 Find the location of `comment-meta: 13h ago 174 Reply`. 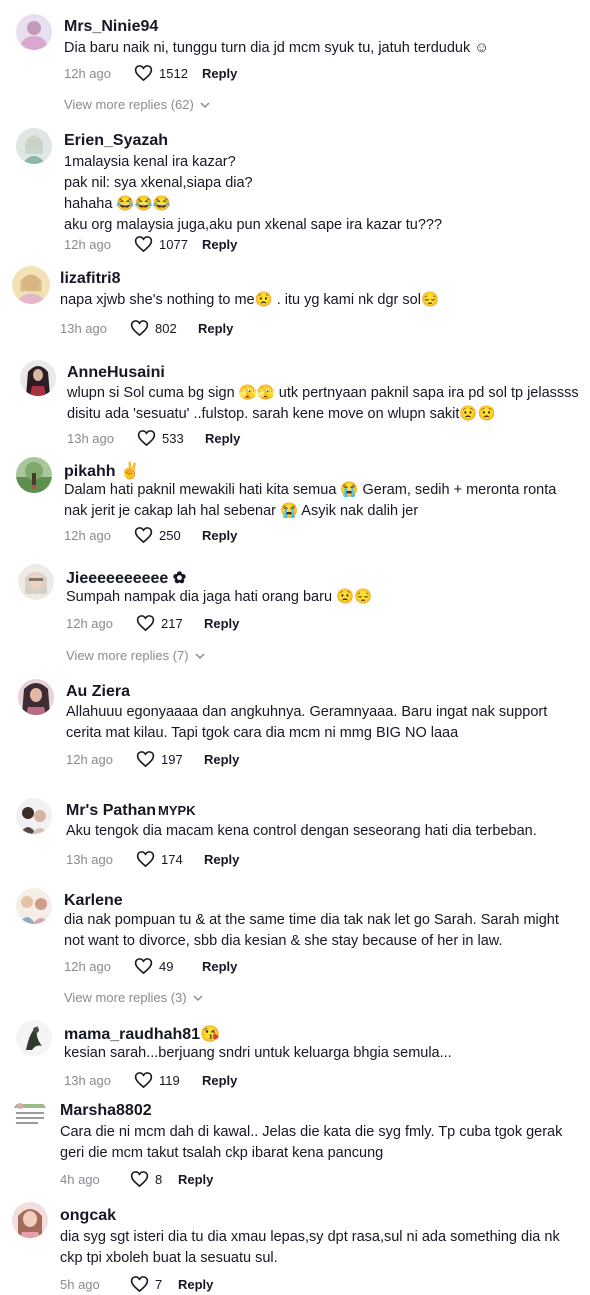

comment-meta: 13h ago 174 Reply is located at coordinates (152, 859).